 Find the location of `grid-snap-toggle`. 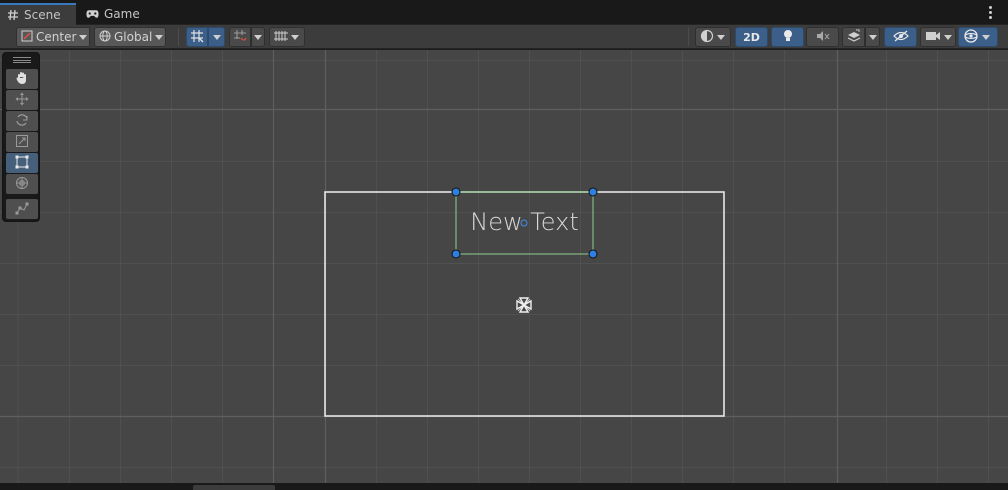

grid-snap-toggle is located at coordinates (197, 37).